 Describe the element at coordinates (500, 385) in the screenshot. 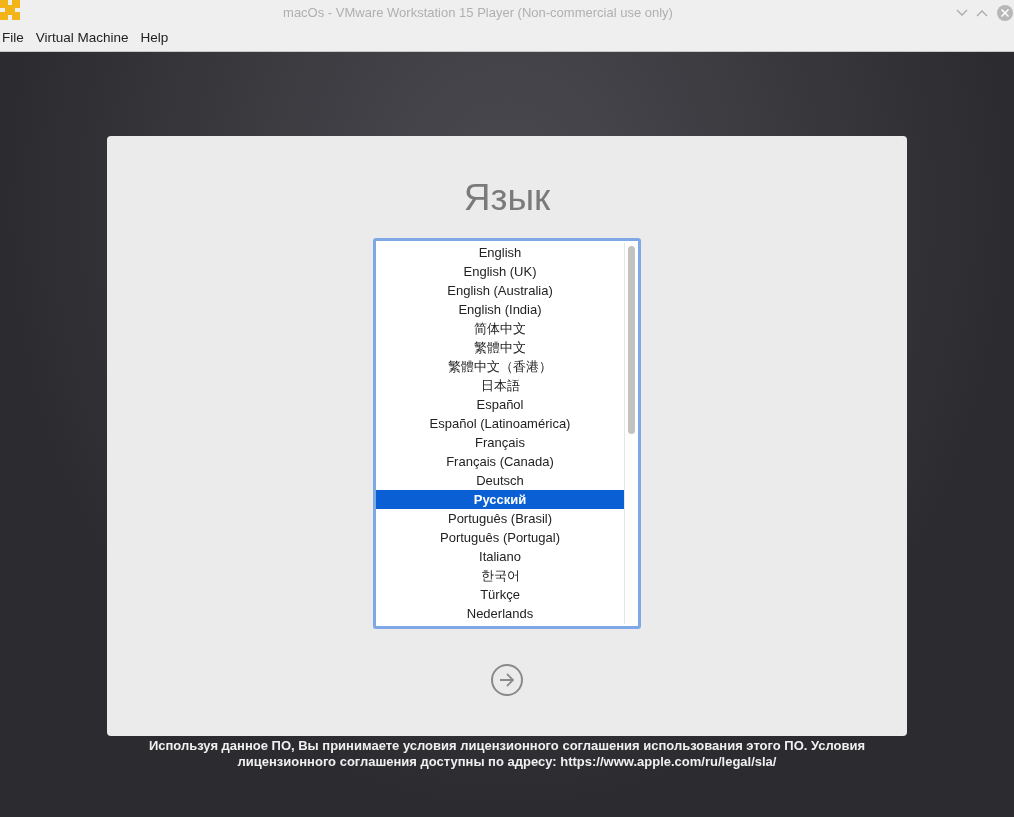

I see `language-option: 日本語` at that location.